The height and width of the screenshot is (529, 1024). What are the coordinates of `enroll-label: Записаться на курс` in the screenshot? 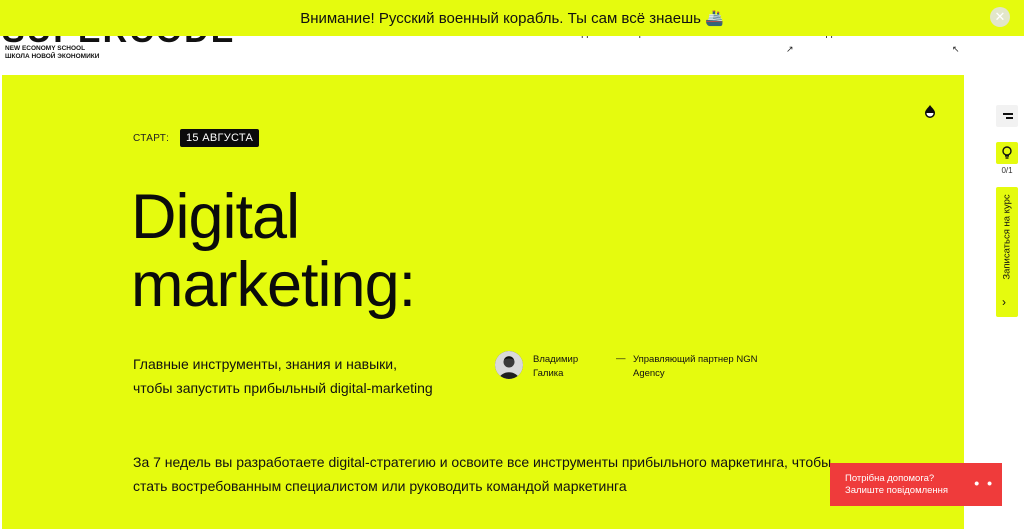 It's located at (1007, 237).